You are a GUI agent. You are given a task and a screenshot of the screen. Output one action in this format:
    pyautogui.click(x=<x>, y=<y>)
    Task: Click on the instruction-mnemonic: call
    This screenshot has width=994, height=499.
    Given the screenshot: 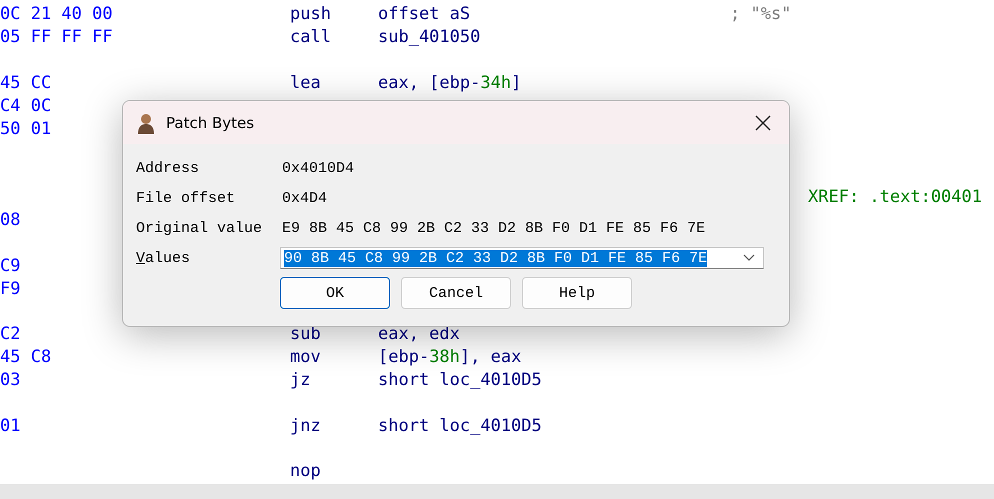 What is the action you would take?
    pyautogui.click(x=310, y=37)
    